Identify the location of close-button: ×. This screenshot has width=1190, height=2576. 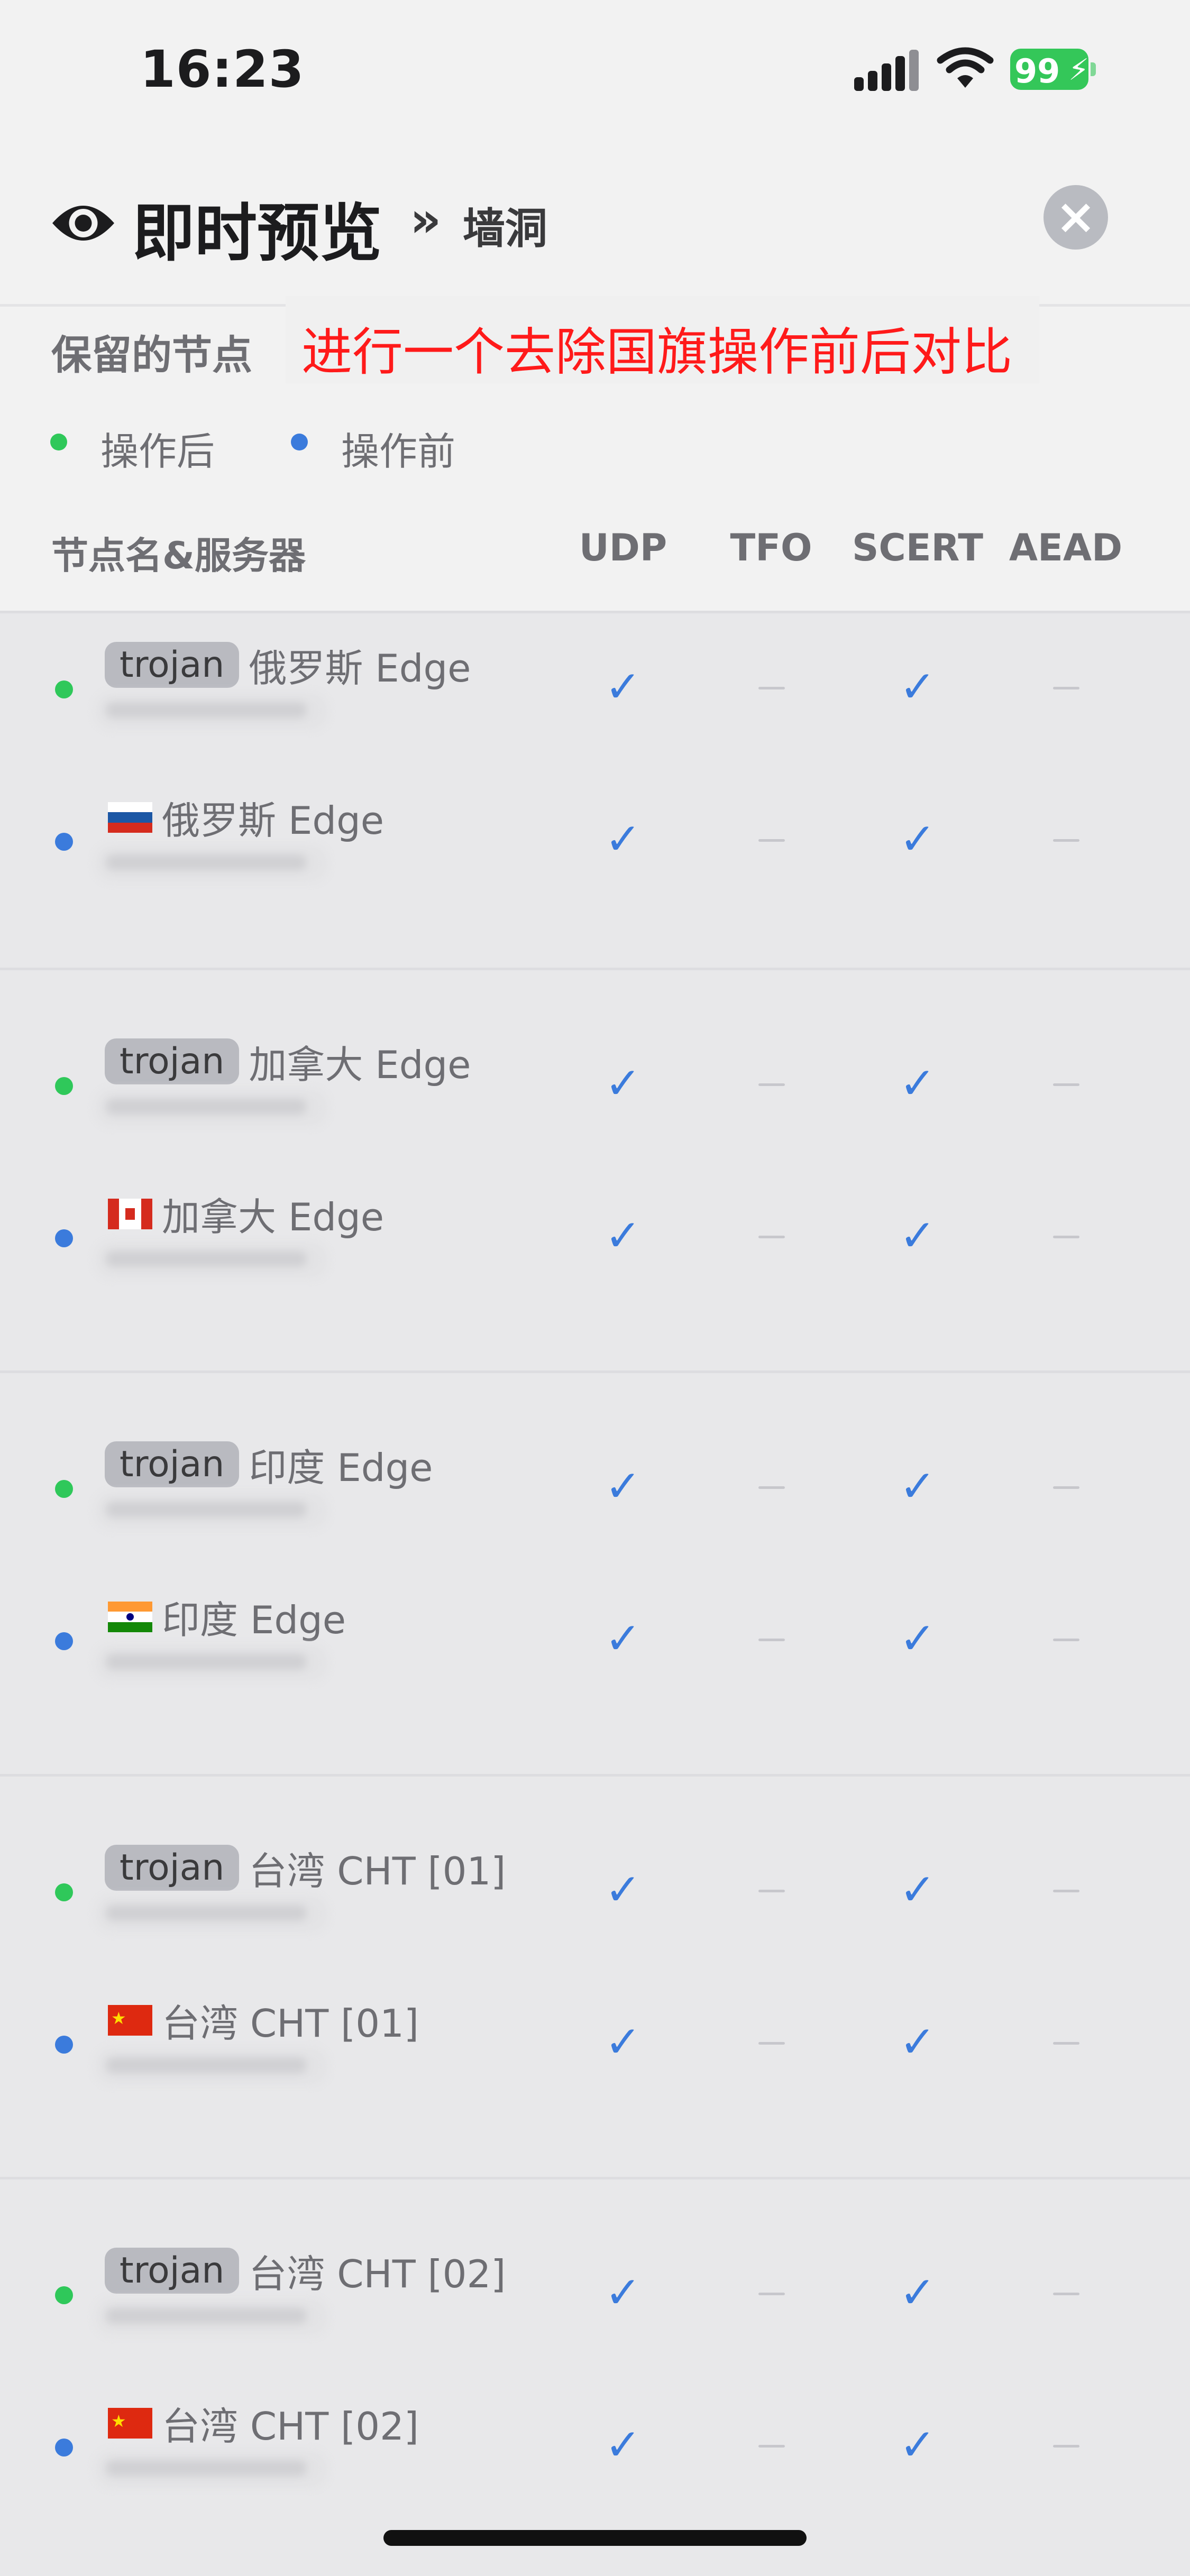
(1075, 217).